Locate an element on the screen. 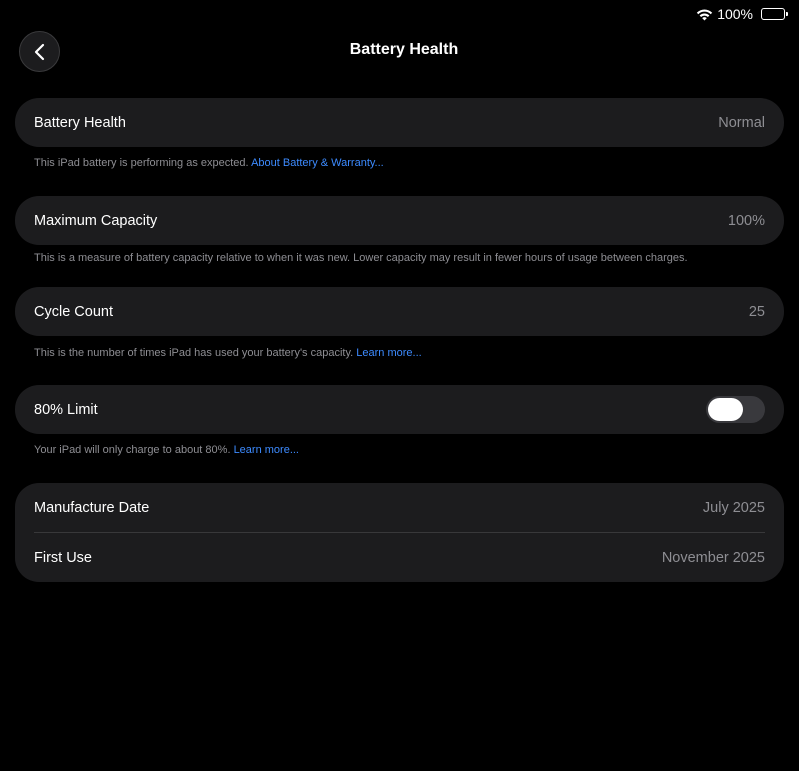 The image size is (799, 771). limit-row: 80% Limit is located at coordinates (399, 409).